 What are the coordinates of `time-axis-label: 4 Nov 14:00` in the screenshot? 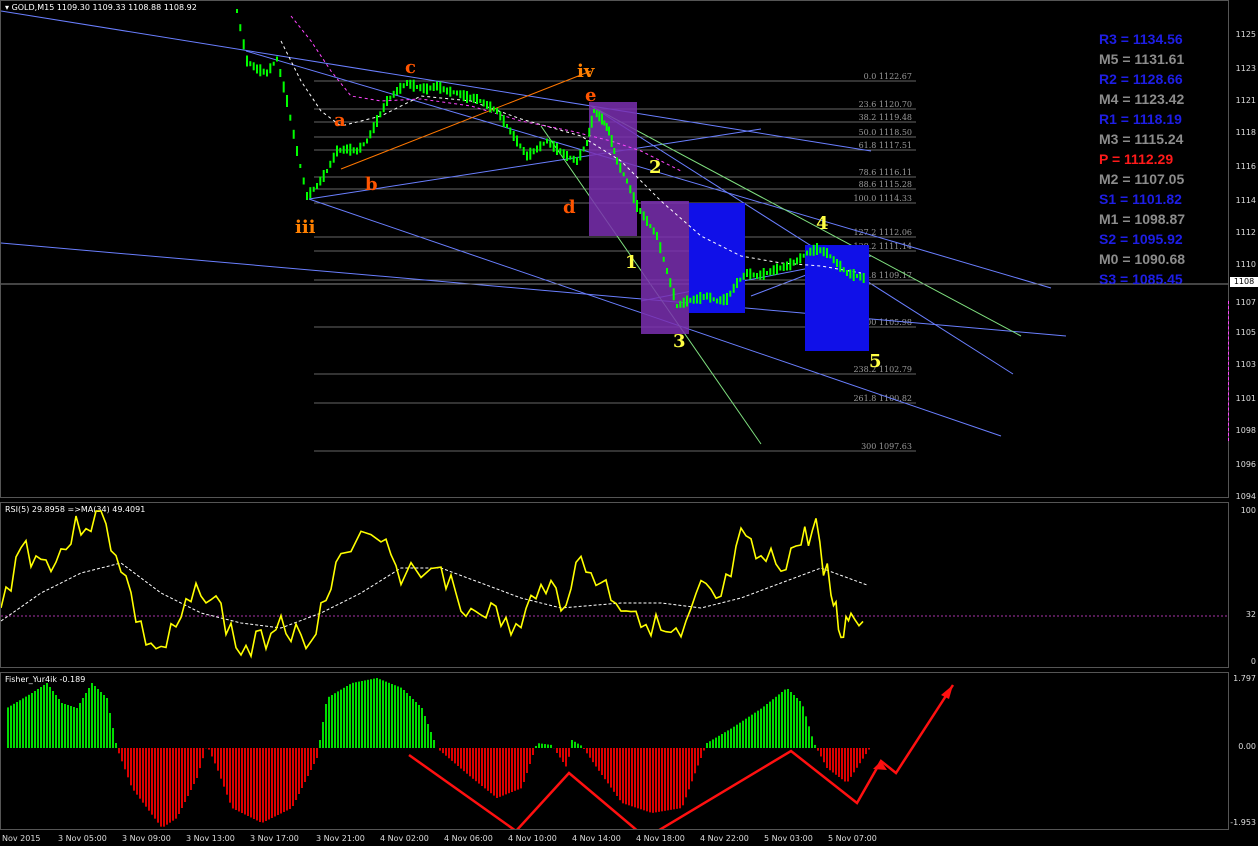 It's located at (596, 838).